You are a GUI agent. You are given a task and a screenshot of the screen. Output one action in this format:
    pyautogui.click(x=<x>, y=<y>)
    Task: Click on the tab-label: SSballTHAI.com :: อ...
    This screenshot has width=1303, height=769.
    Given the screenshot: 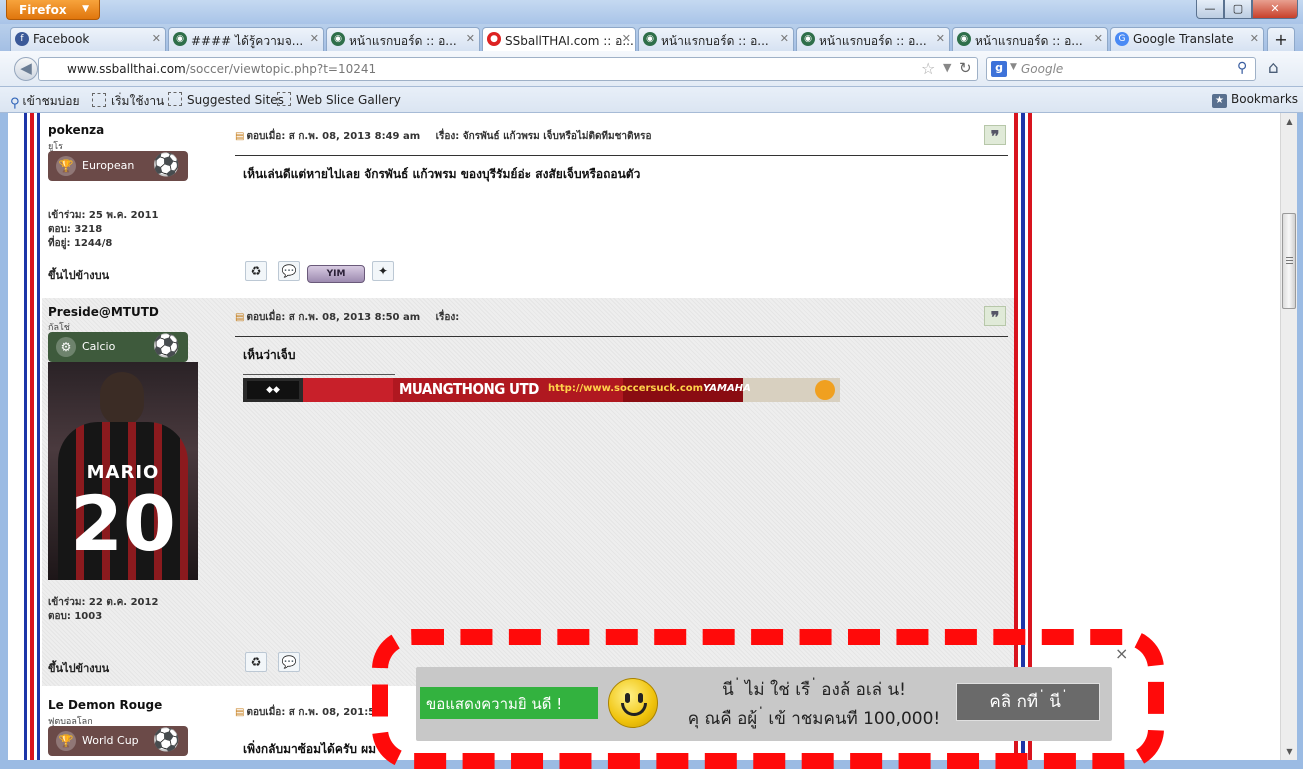 What is the action you would take?
    pyautogui.click(x=569, y=41)
    